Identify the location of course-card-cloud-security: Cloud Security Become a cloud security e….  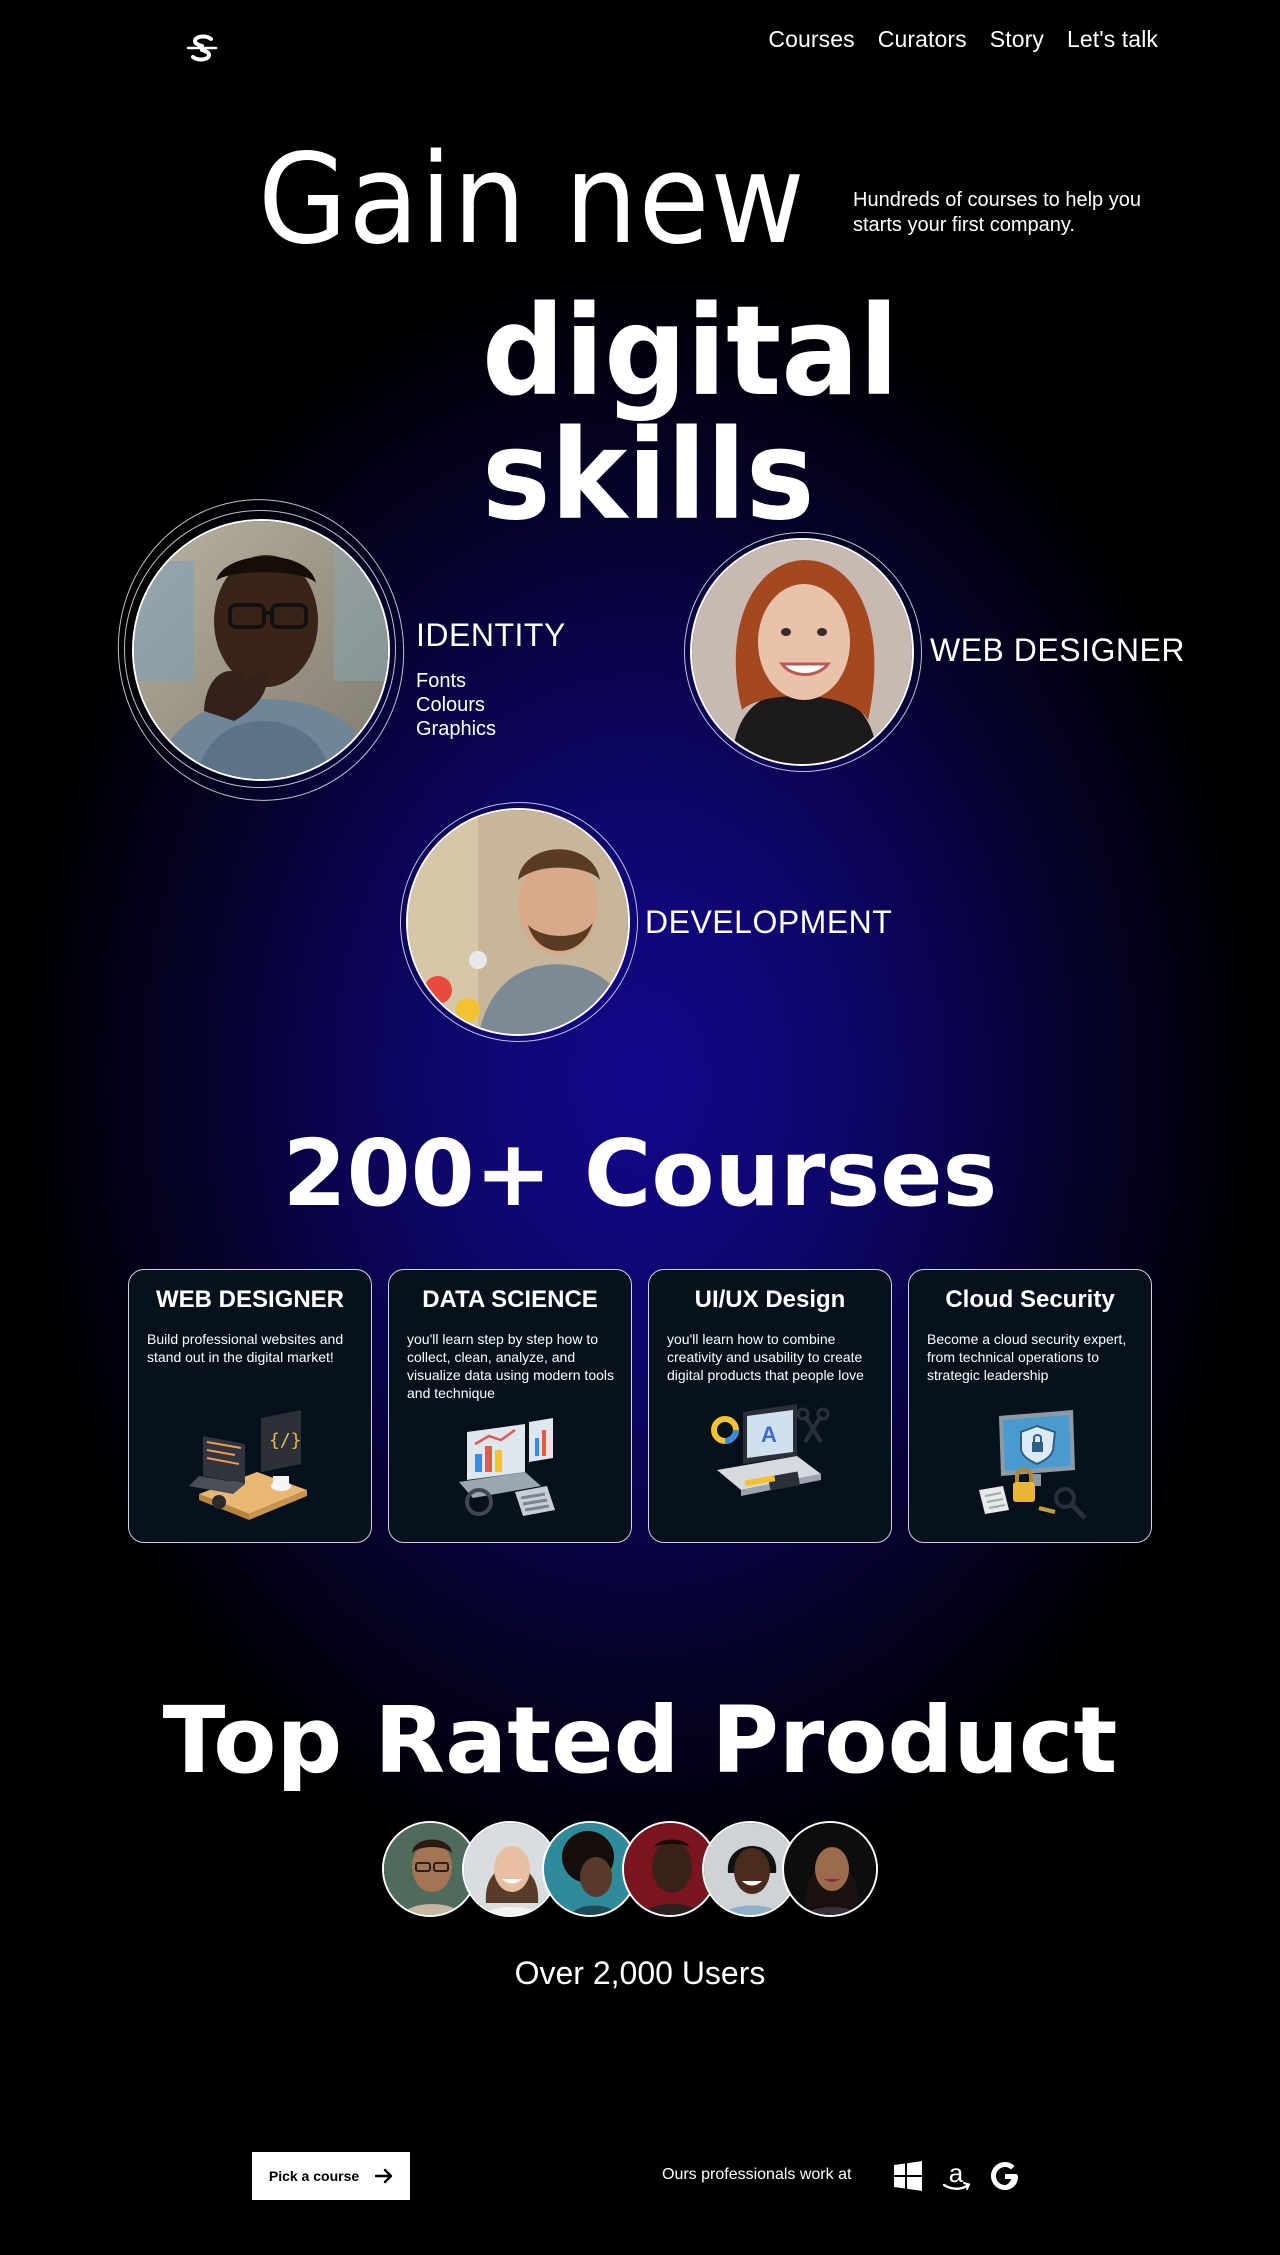
(1030, 1406).